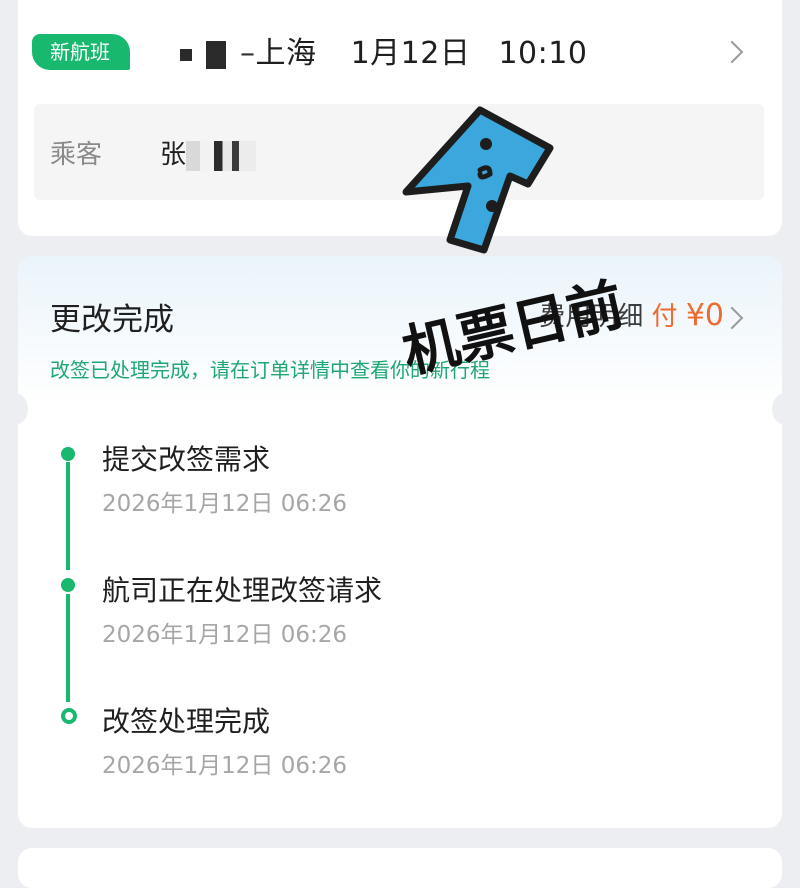  I want to click on passenger-label: 乘客, so click(76, 155).